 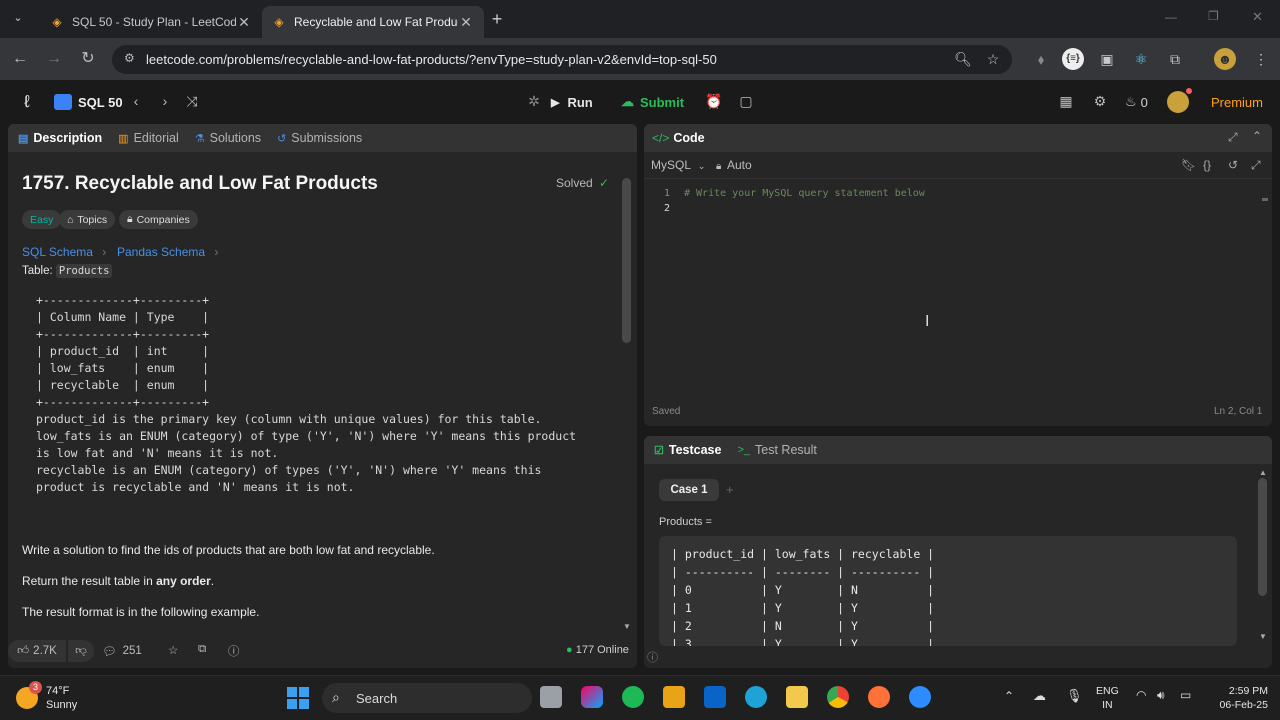 I want to click on premium-button: Premium, so click(x=1237, y=102).